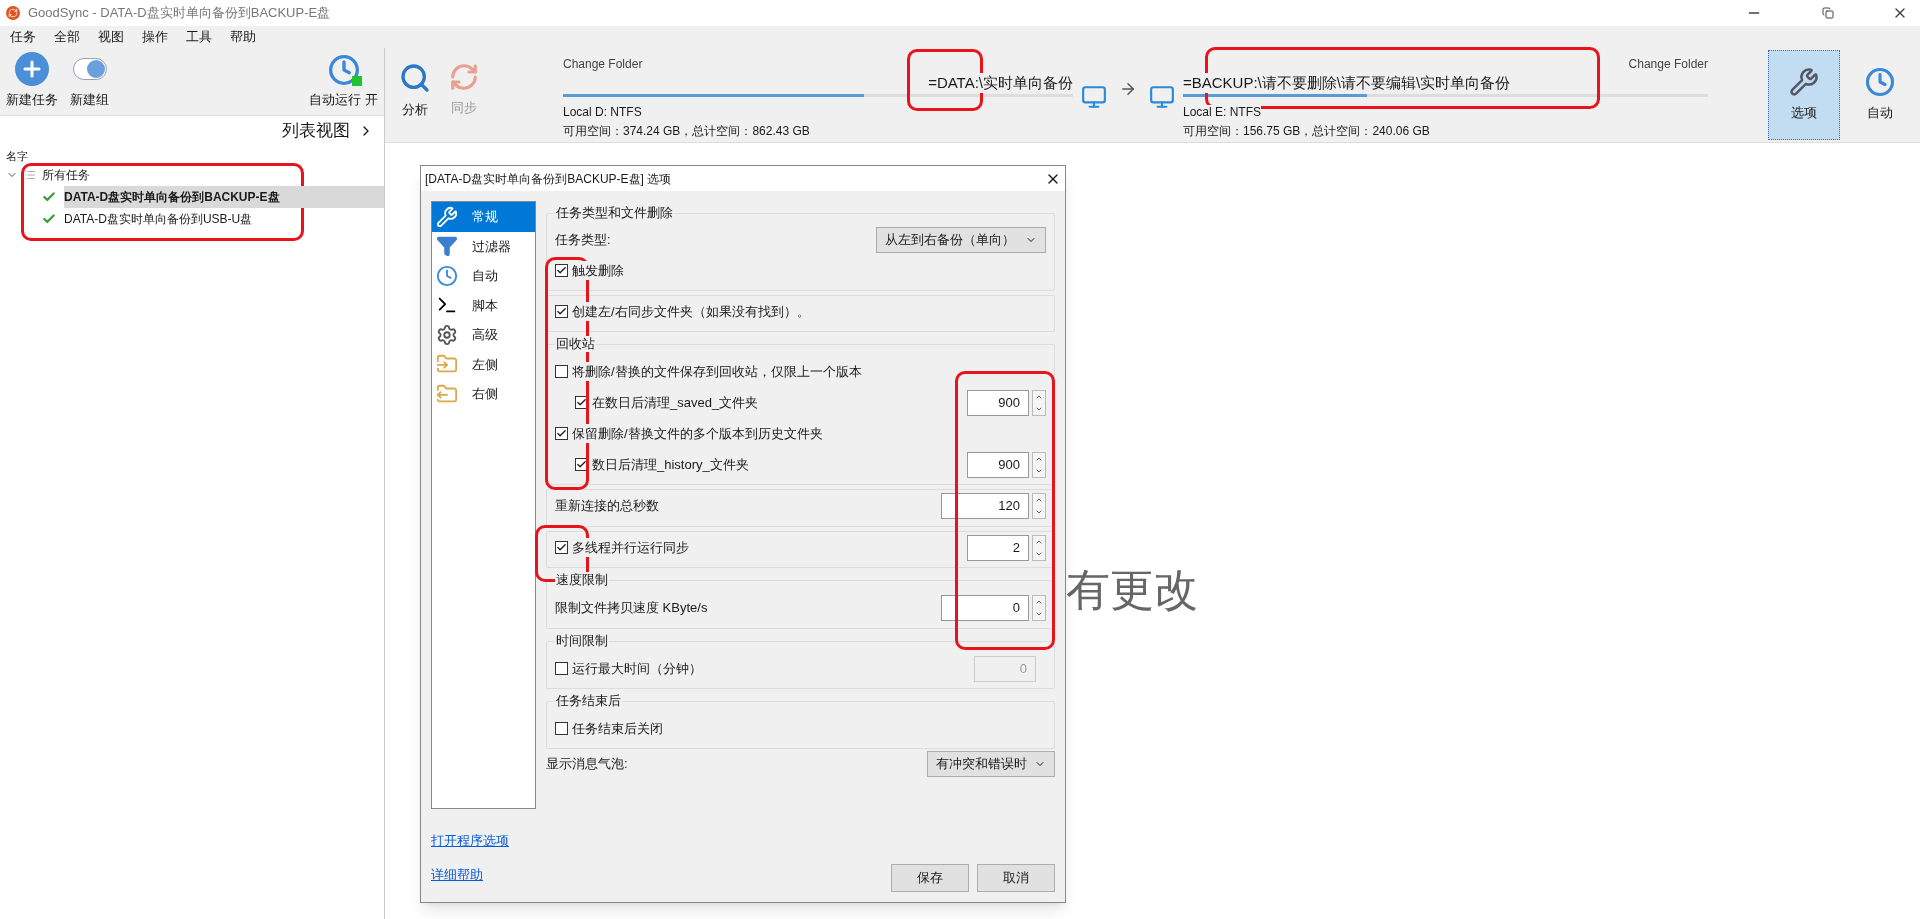 Image resolution: width=1920 pixels, height=919 pixels. I want to click on toolbar-button: 分析, so click(415, 91).